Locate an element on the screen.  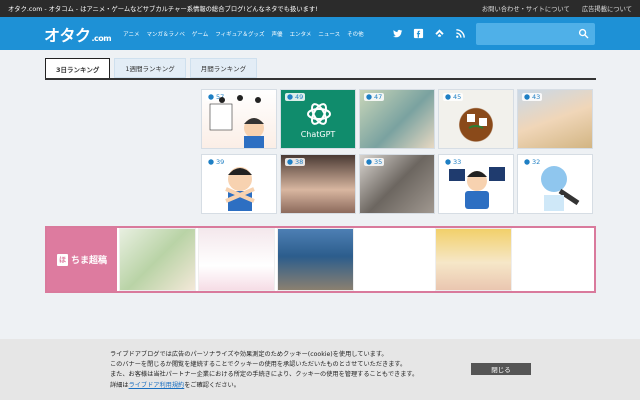
nav-item-manga: マンガ＆ラノベ is located at coordinates (166, 34).